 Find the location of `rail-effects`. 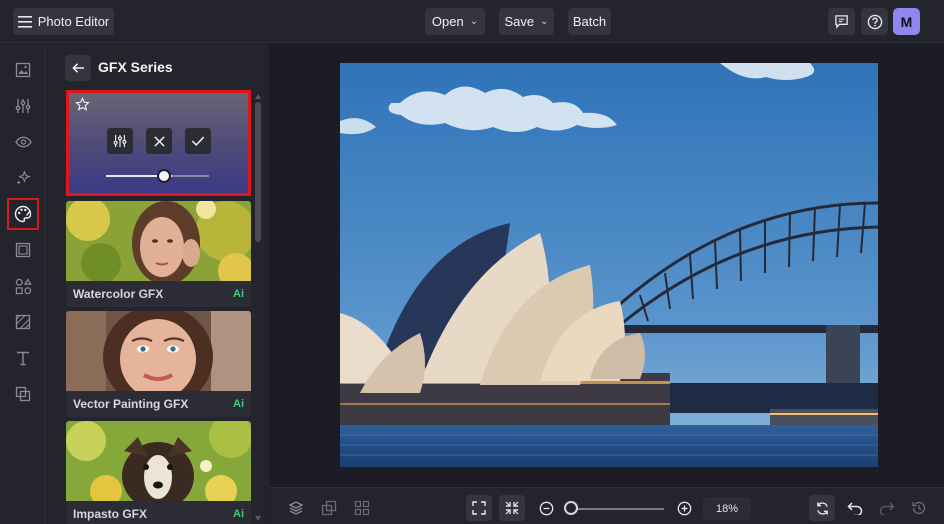

rail-effects is located at coordinates (23, 178).